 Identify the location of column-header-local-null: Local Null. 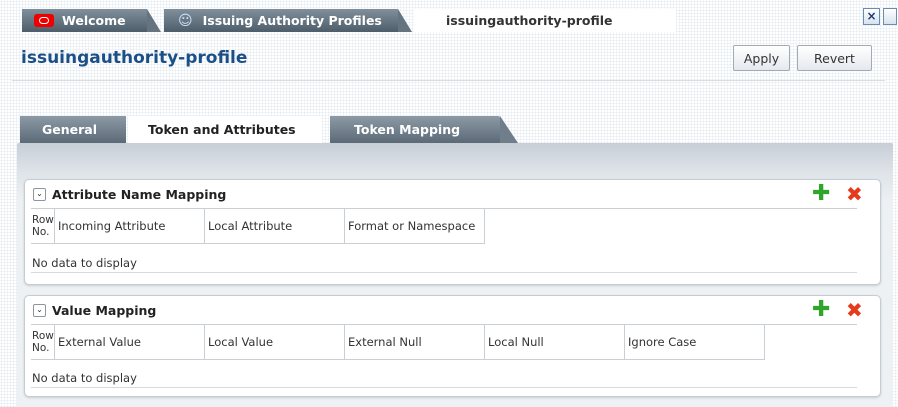
(555, 342).